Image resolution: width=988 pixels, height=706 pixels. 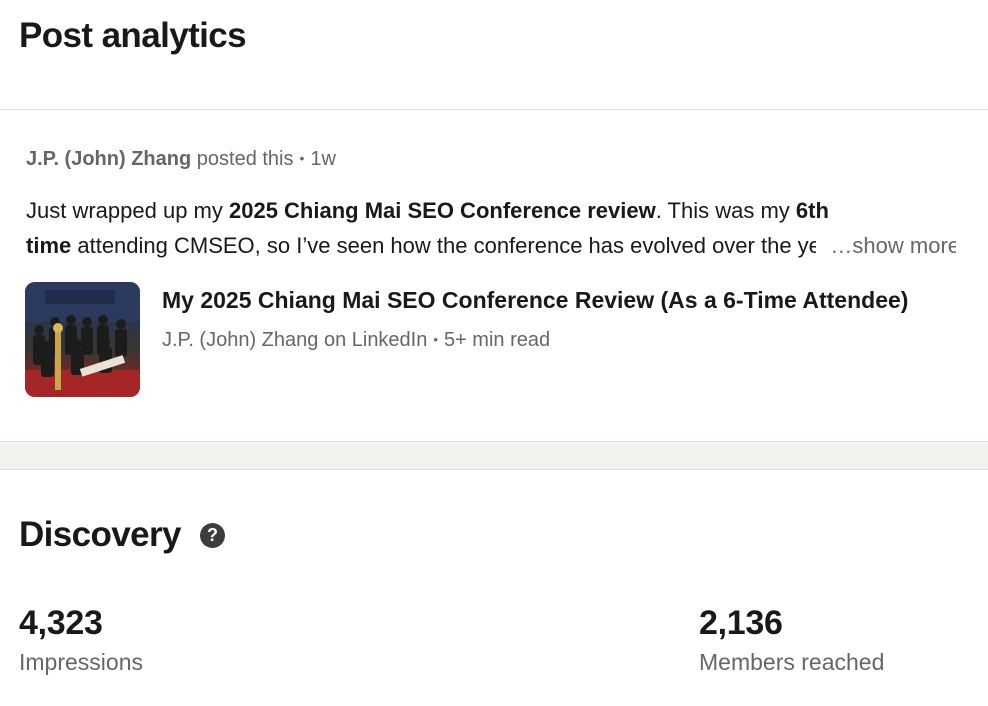 What do you see at coordinates (133, 35) in the screenshot?
I see `page-title: Post analytics` at bounding box center [133, 35].